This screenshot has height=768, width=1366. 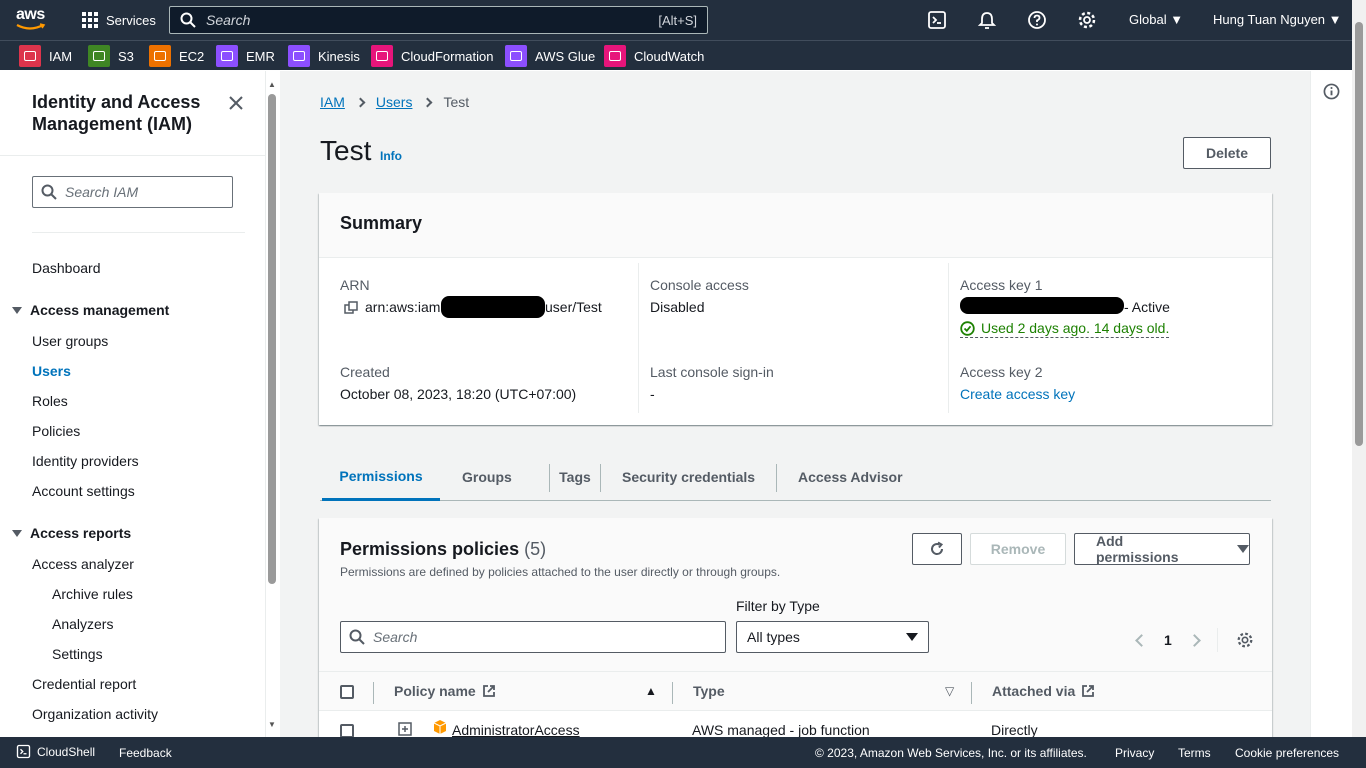 What do you see at coordinates (50, 401) in the screenshot?
I see `sidebar-item-roles: Roles` at bounding box center [50, 401].